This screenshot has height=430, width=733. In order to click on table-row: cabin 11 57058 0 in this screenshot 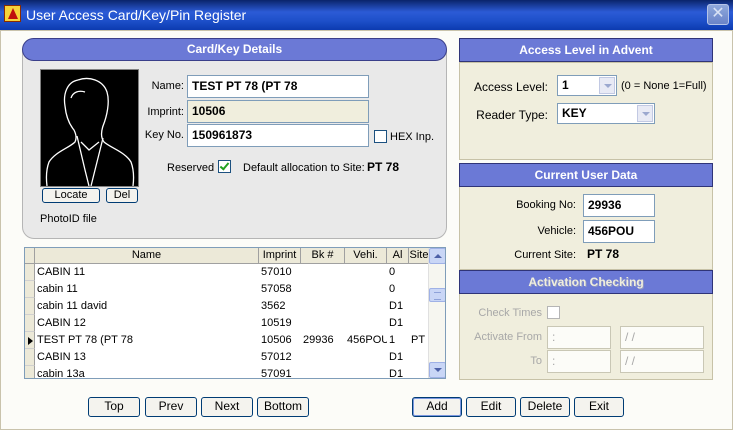, I will do `click(227, 289)`.